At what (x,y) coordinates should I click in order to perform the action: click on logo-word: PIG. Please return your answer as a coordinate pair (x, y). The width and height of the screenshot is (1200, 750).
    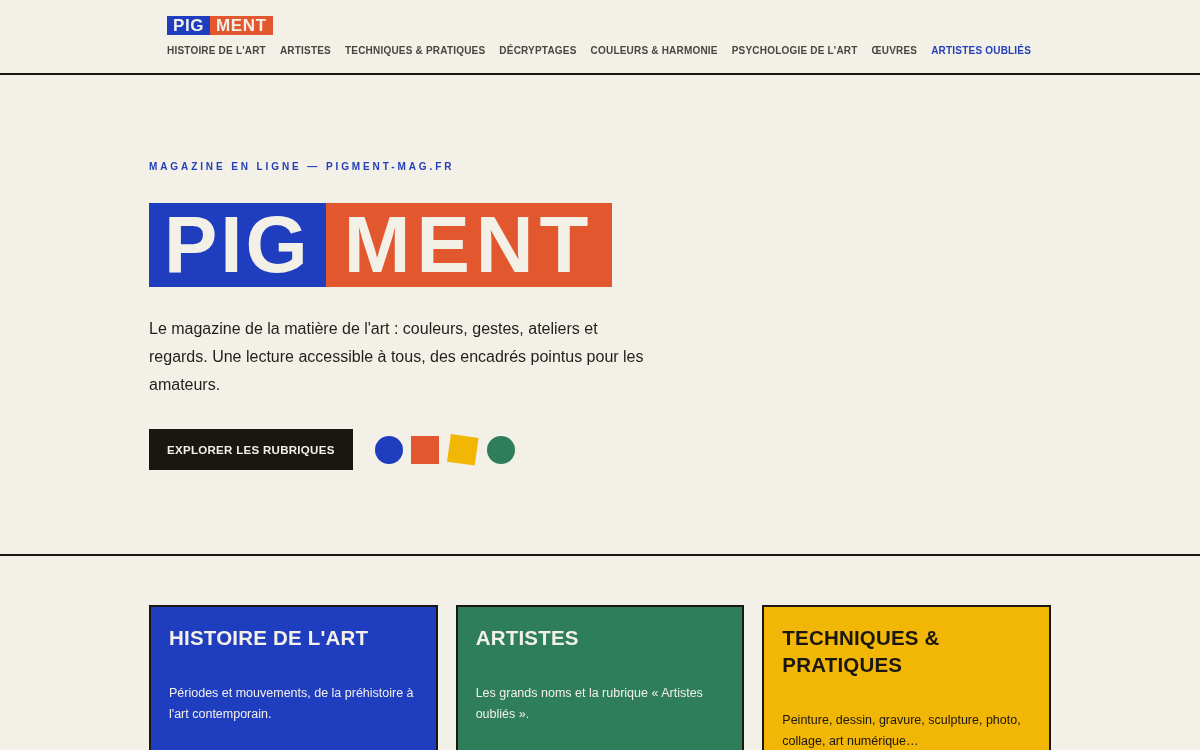
    Looking at the image, I should click on (189, 25).